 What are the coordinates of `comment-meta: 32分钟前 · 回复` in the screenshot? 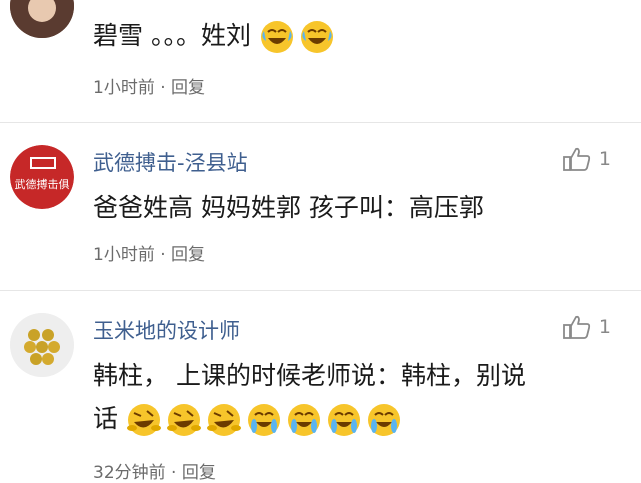 It's located at (154, 470).